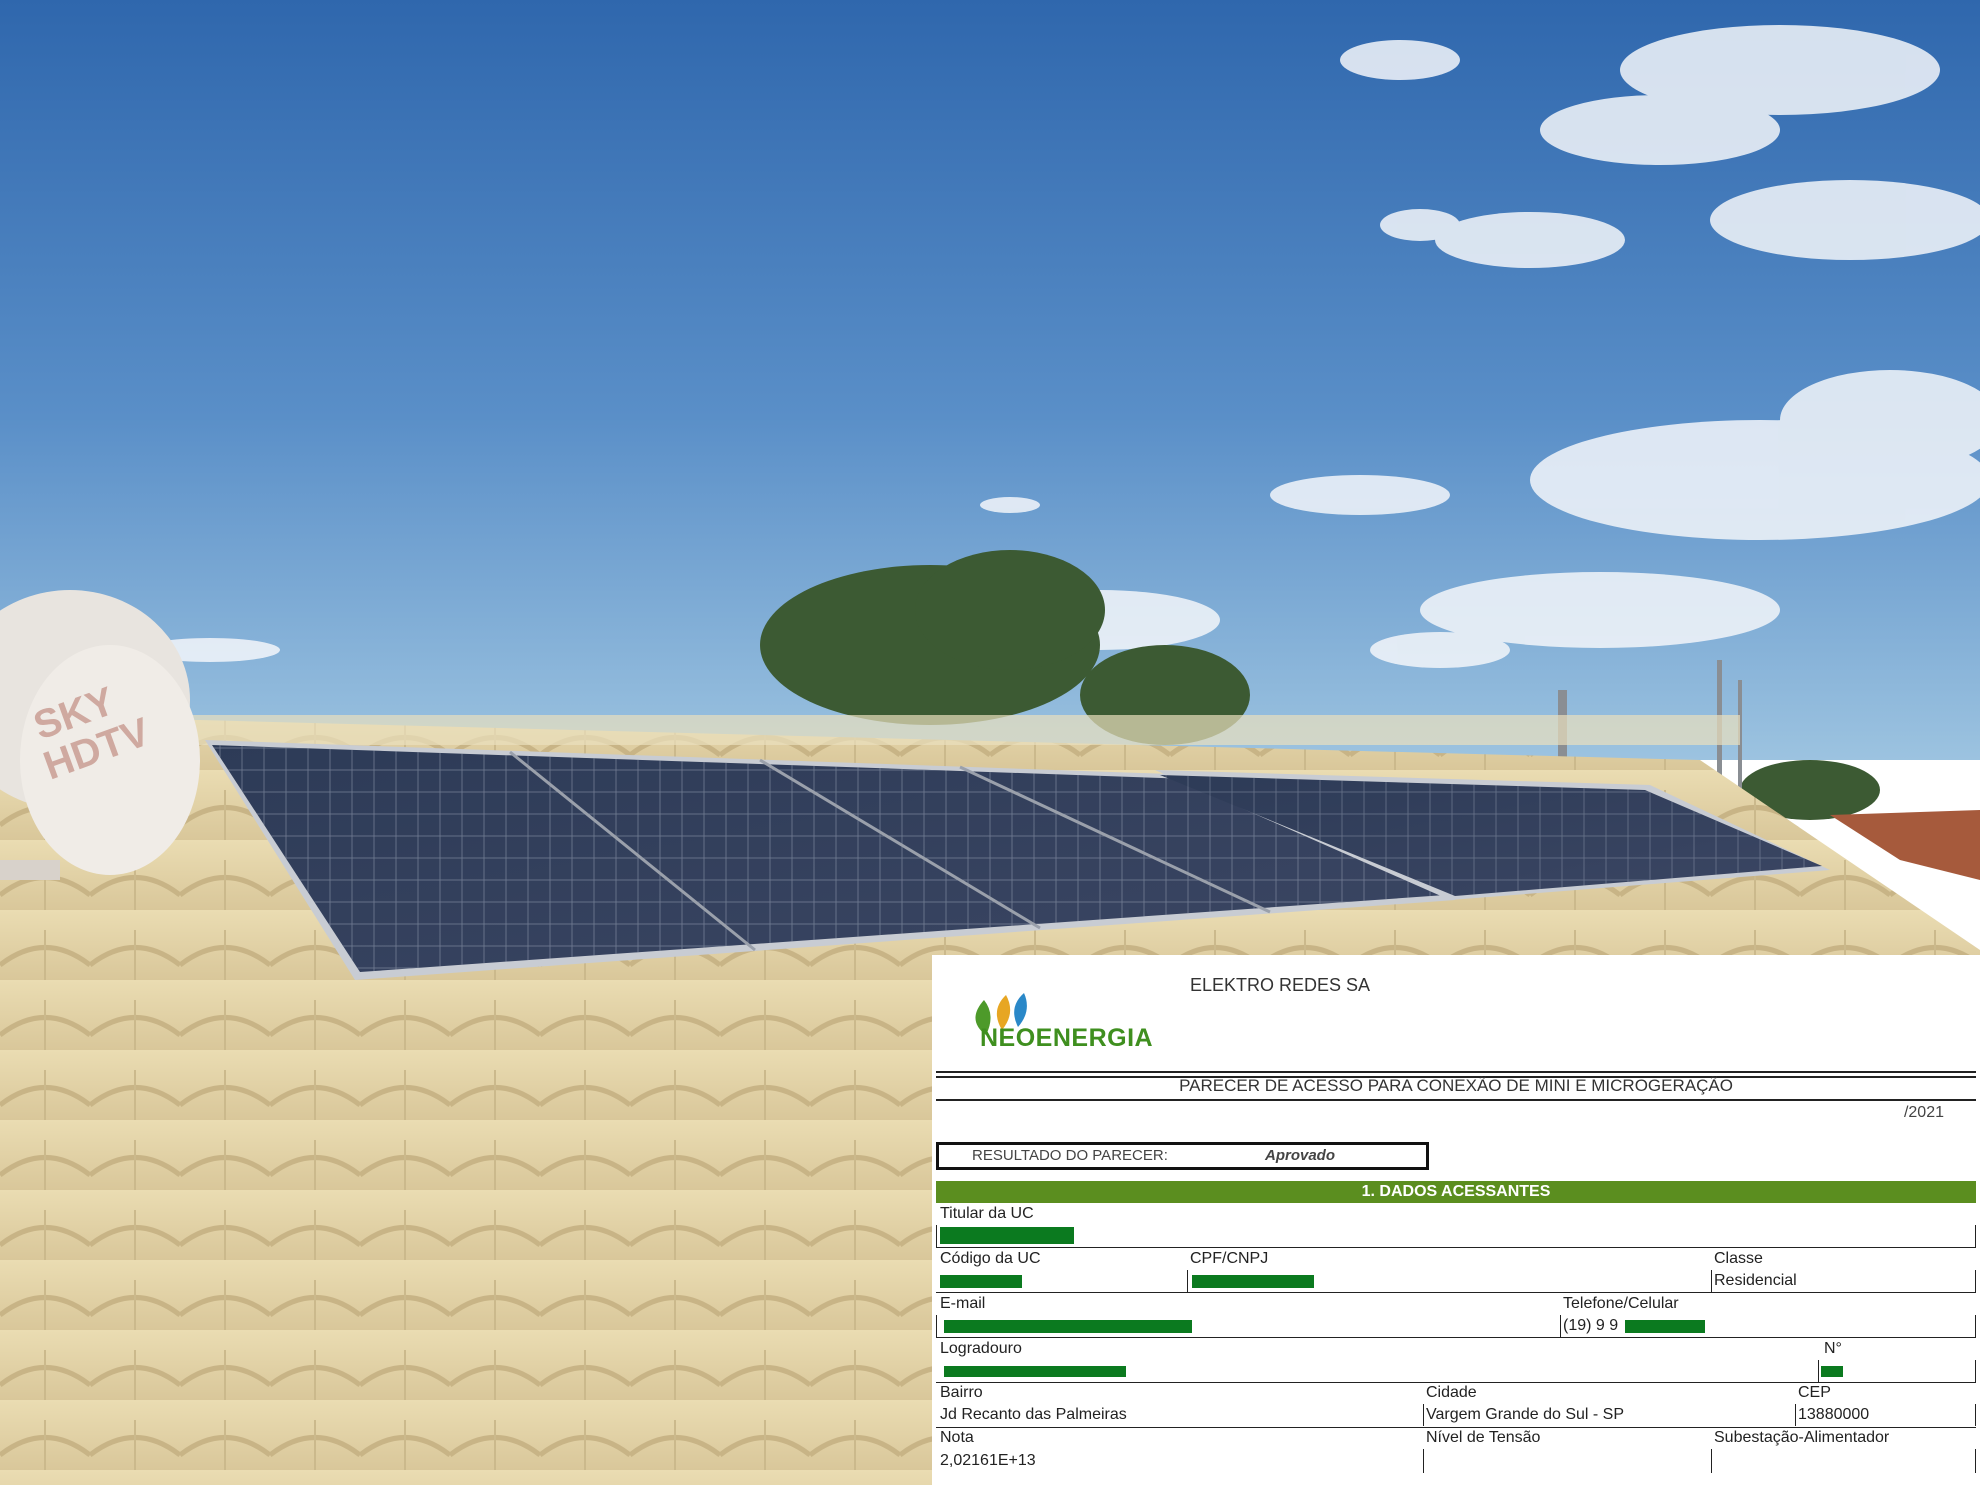 Image resolution: width=1980 pixels, height=1485 pixels. What do you see at coordinates (1229, 1258) in the screenshot?
I see `cpf-label: CPF/CNPJ` at bounding box center [1229, 1258].